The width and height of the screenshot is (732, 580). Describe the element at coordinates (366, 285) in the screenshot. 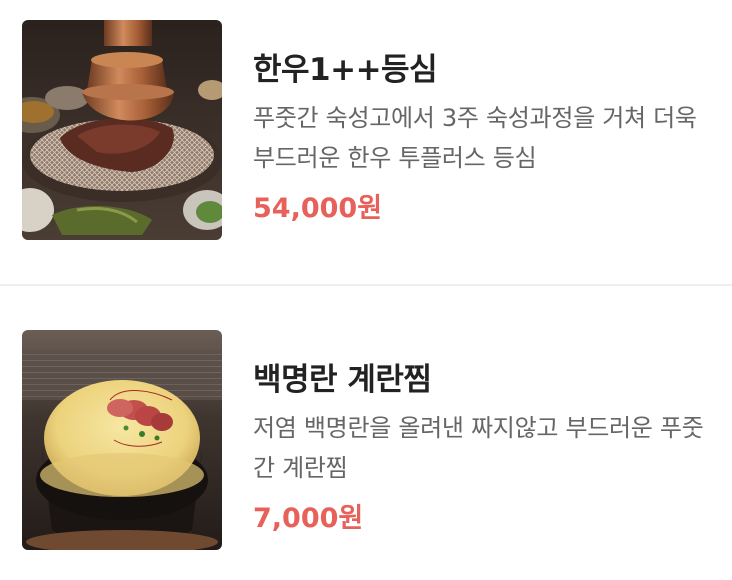

I see `item-divider` at that location.